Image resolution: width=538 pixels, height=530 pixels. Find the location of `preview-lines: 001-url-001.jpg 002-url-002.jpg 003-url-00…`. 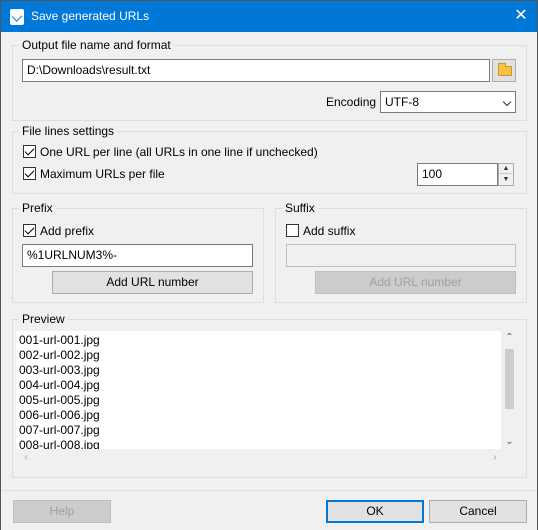

preview-lines: 001-url-001.jpg 002-url-002.jpg 003-url-00… is located at coordinates (59, 393).